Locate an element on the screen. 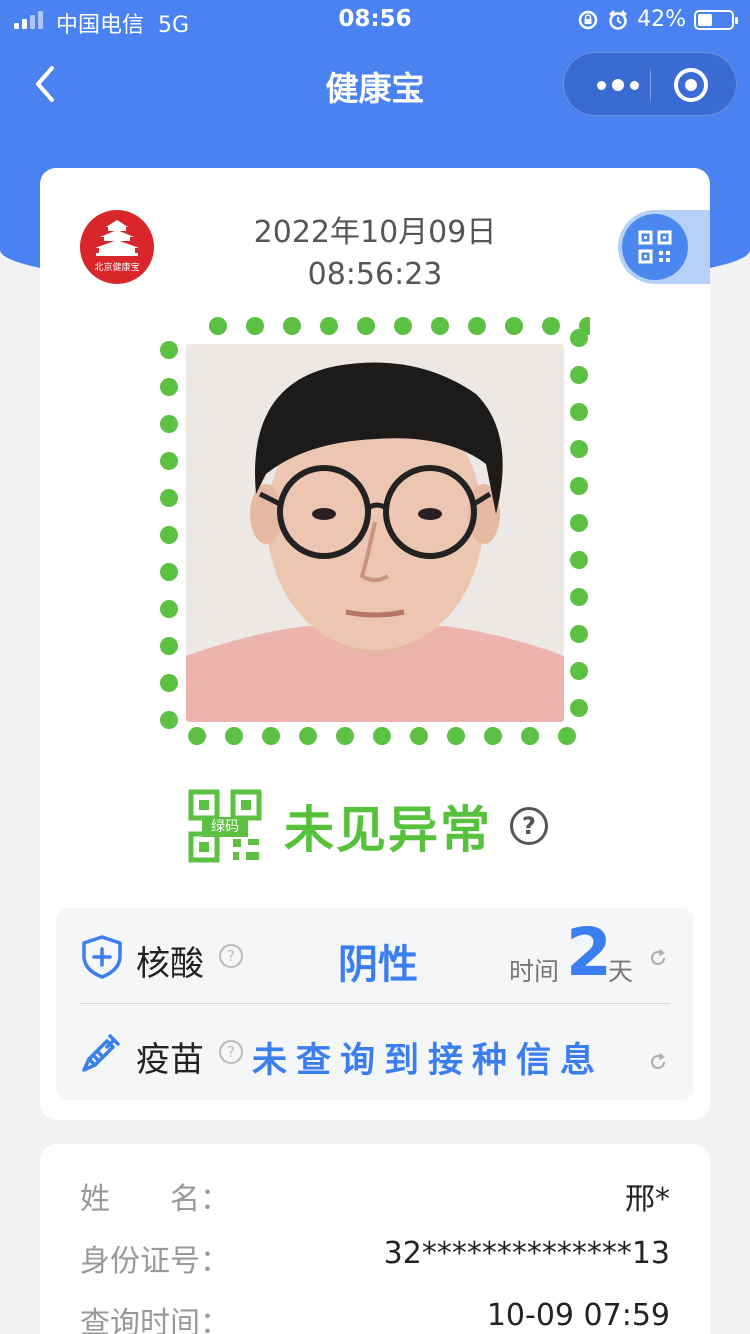 Image resolution: width=750 pixels, height=1334 pixels. shield-plus-icon is located at coordinates (102, 957).